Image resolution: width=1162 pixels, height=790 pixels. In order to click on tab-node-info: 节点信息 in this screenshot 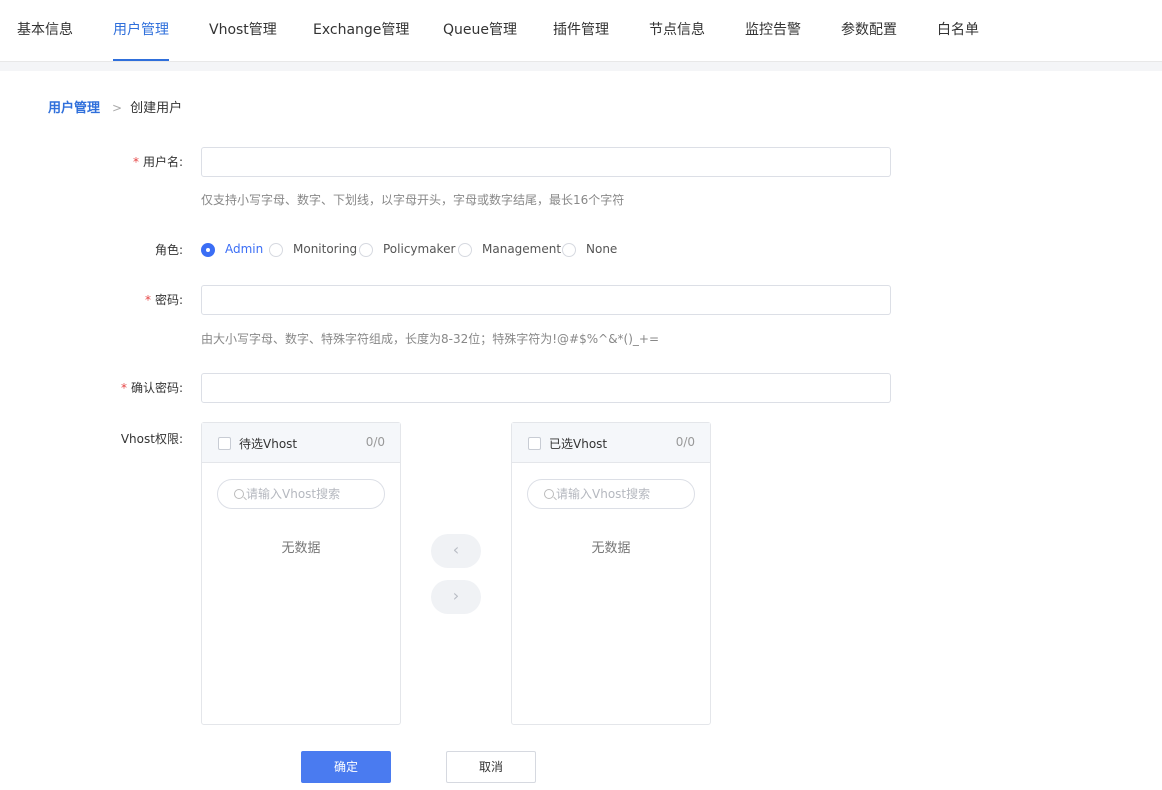, I will do `click(677, 30)`.